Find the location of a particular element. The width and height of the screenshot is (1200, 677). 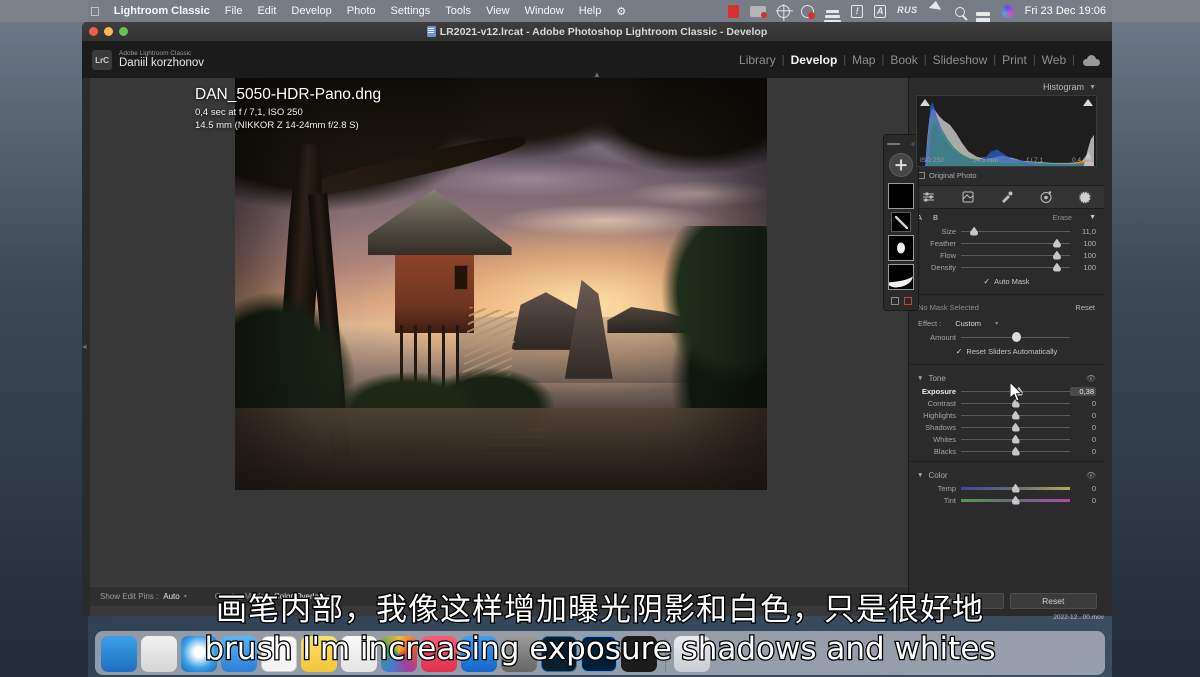

slider-knob-whites is located at coordinates (1015, 439).